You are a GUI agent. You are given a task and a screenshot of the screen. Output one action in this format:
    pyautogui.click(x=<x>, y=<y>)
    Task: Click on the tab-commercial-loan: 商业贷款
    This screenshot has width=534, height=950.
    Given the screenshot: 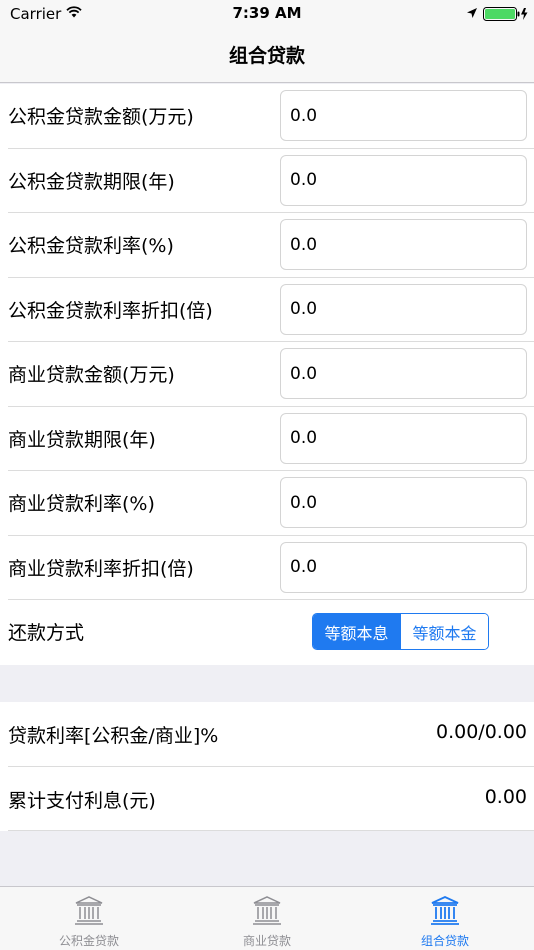 What is the action you would take?
    pyautogui.click(x=267, y=918)
    